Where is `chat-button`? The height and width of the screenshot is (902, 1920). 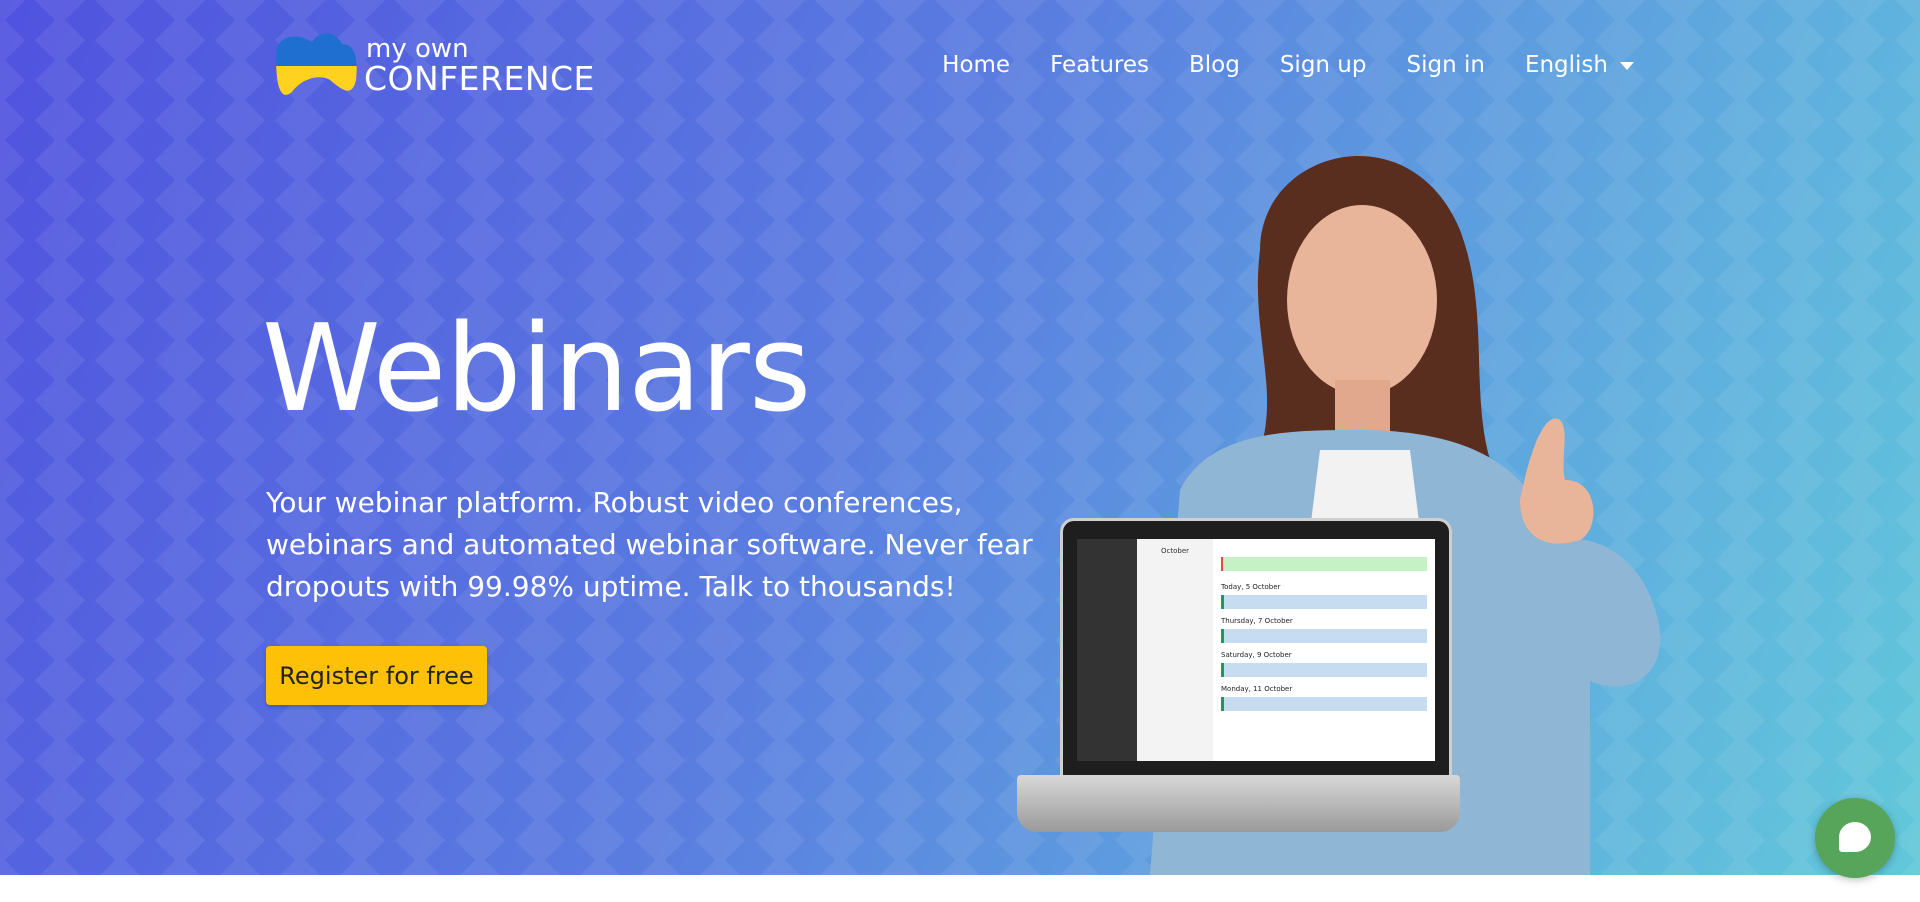 chat-button is located at coordinates (1855, 838).